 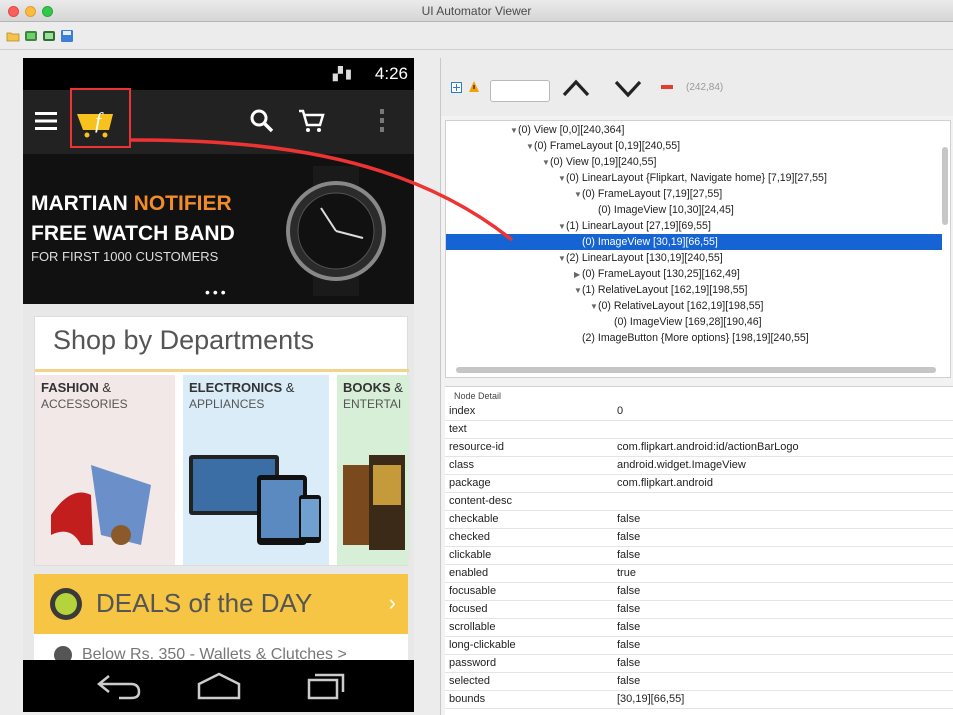 I want to click on tree-node: ▼(0) FrameLayout [0,19][240,55], so click(x=694, y=146).